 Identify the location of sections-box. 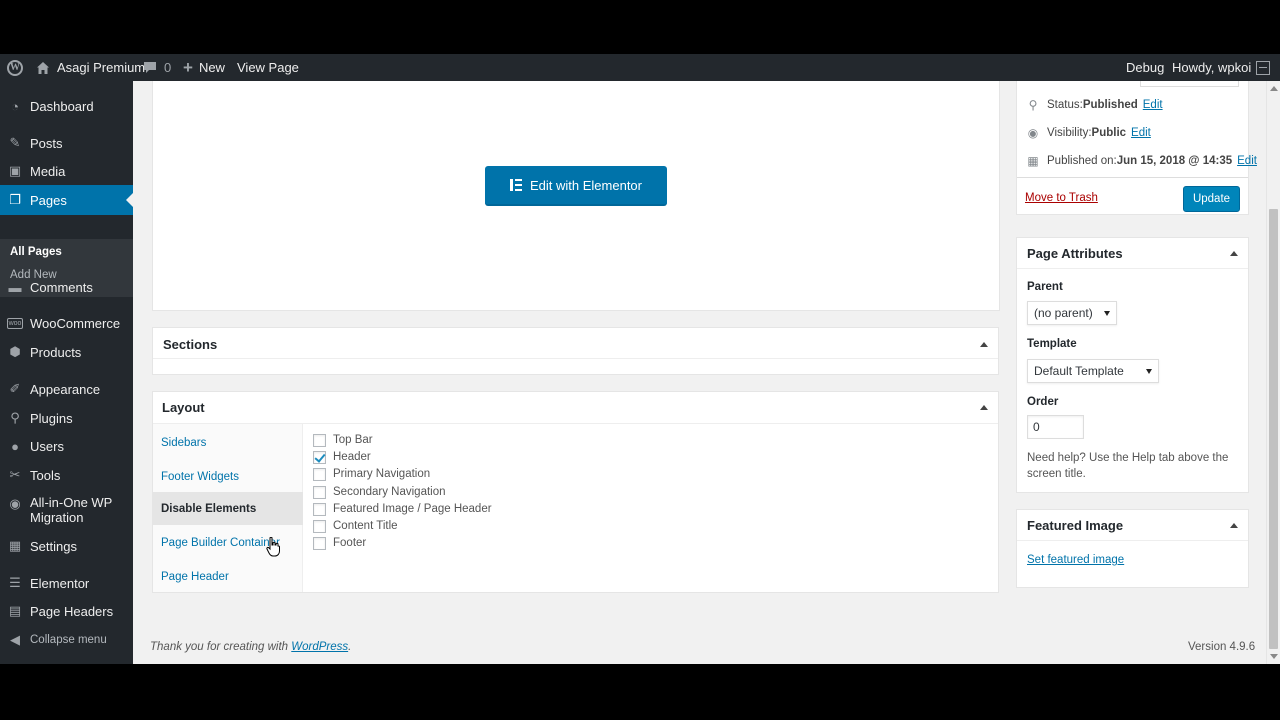
(575, 351).